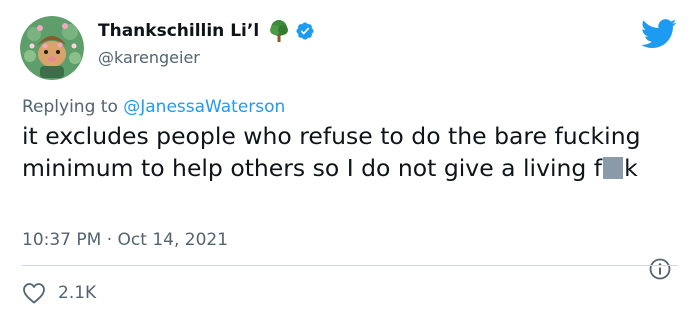 The height and width of the screenshot is (319, 700). I want to click on like-button: 2.1K, so click(59, 293).